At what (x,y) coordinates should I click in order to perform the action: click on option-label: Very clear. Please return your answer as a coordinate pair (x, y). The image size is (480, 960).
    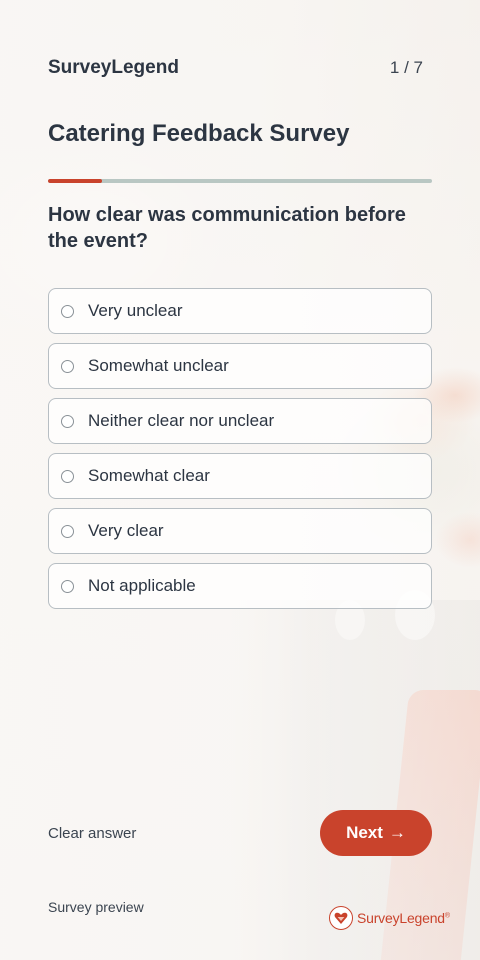
    Looking at the image, I should click on (126, 530).